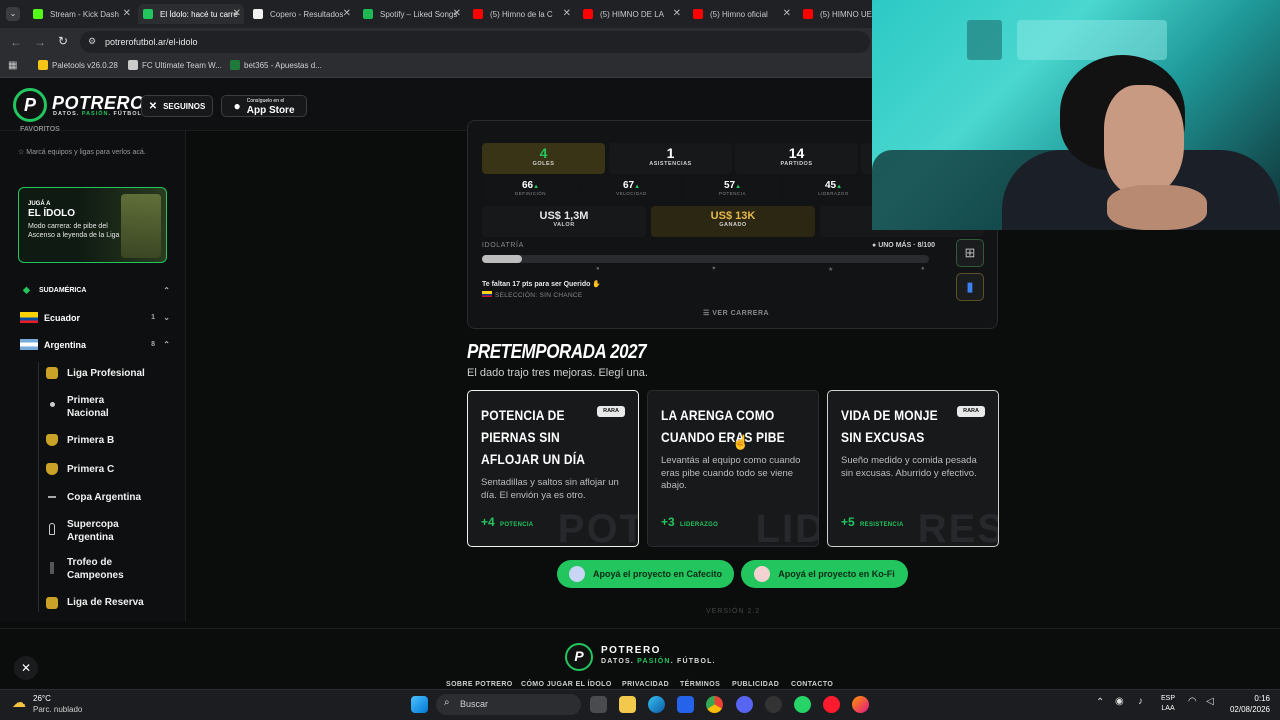 The width and height of the screenshot is (1280, 720). Describe the element at coordinates (508, 704) in the screenshot. I see `taskbar-search-box: ⌕ Buscar` at that location.